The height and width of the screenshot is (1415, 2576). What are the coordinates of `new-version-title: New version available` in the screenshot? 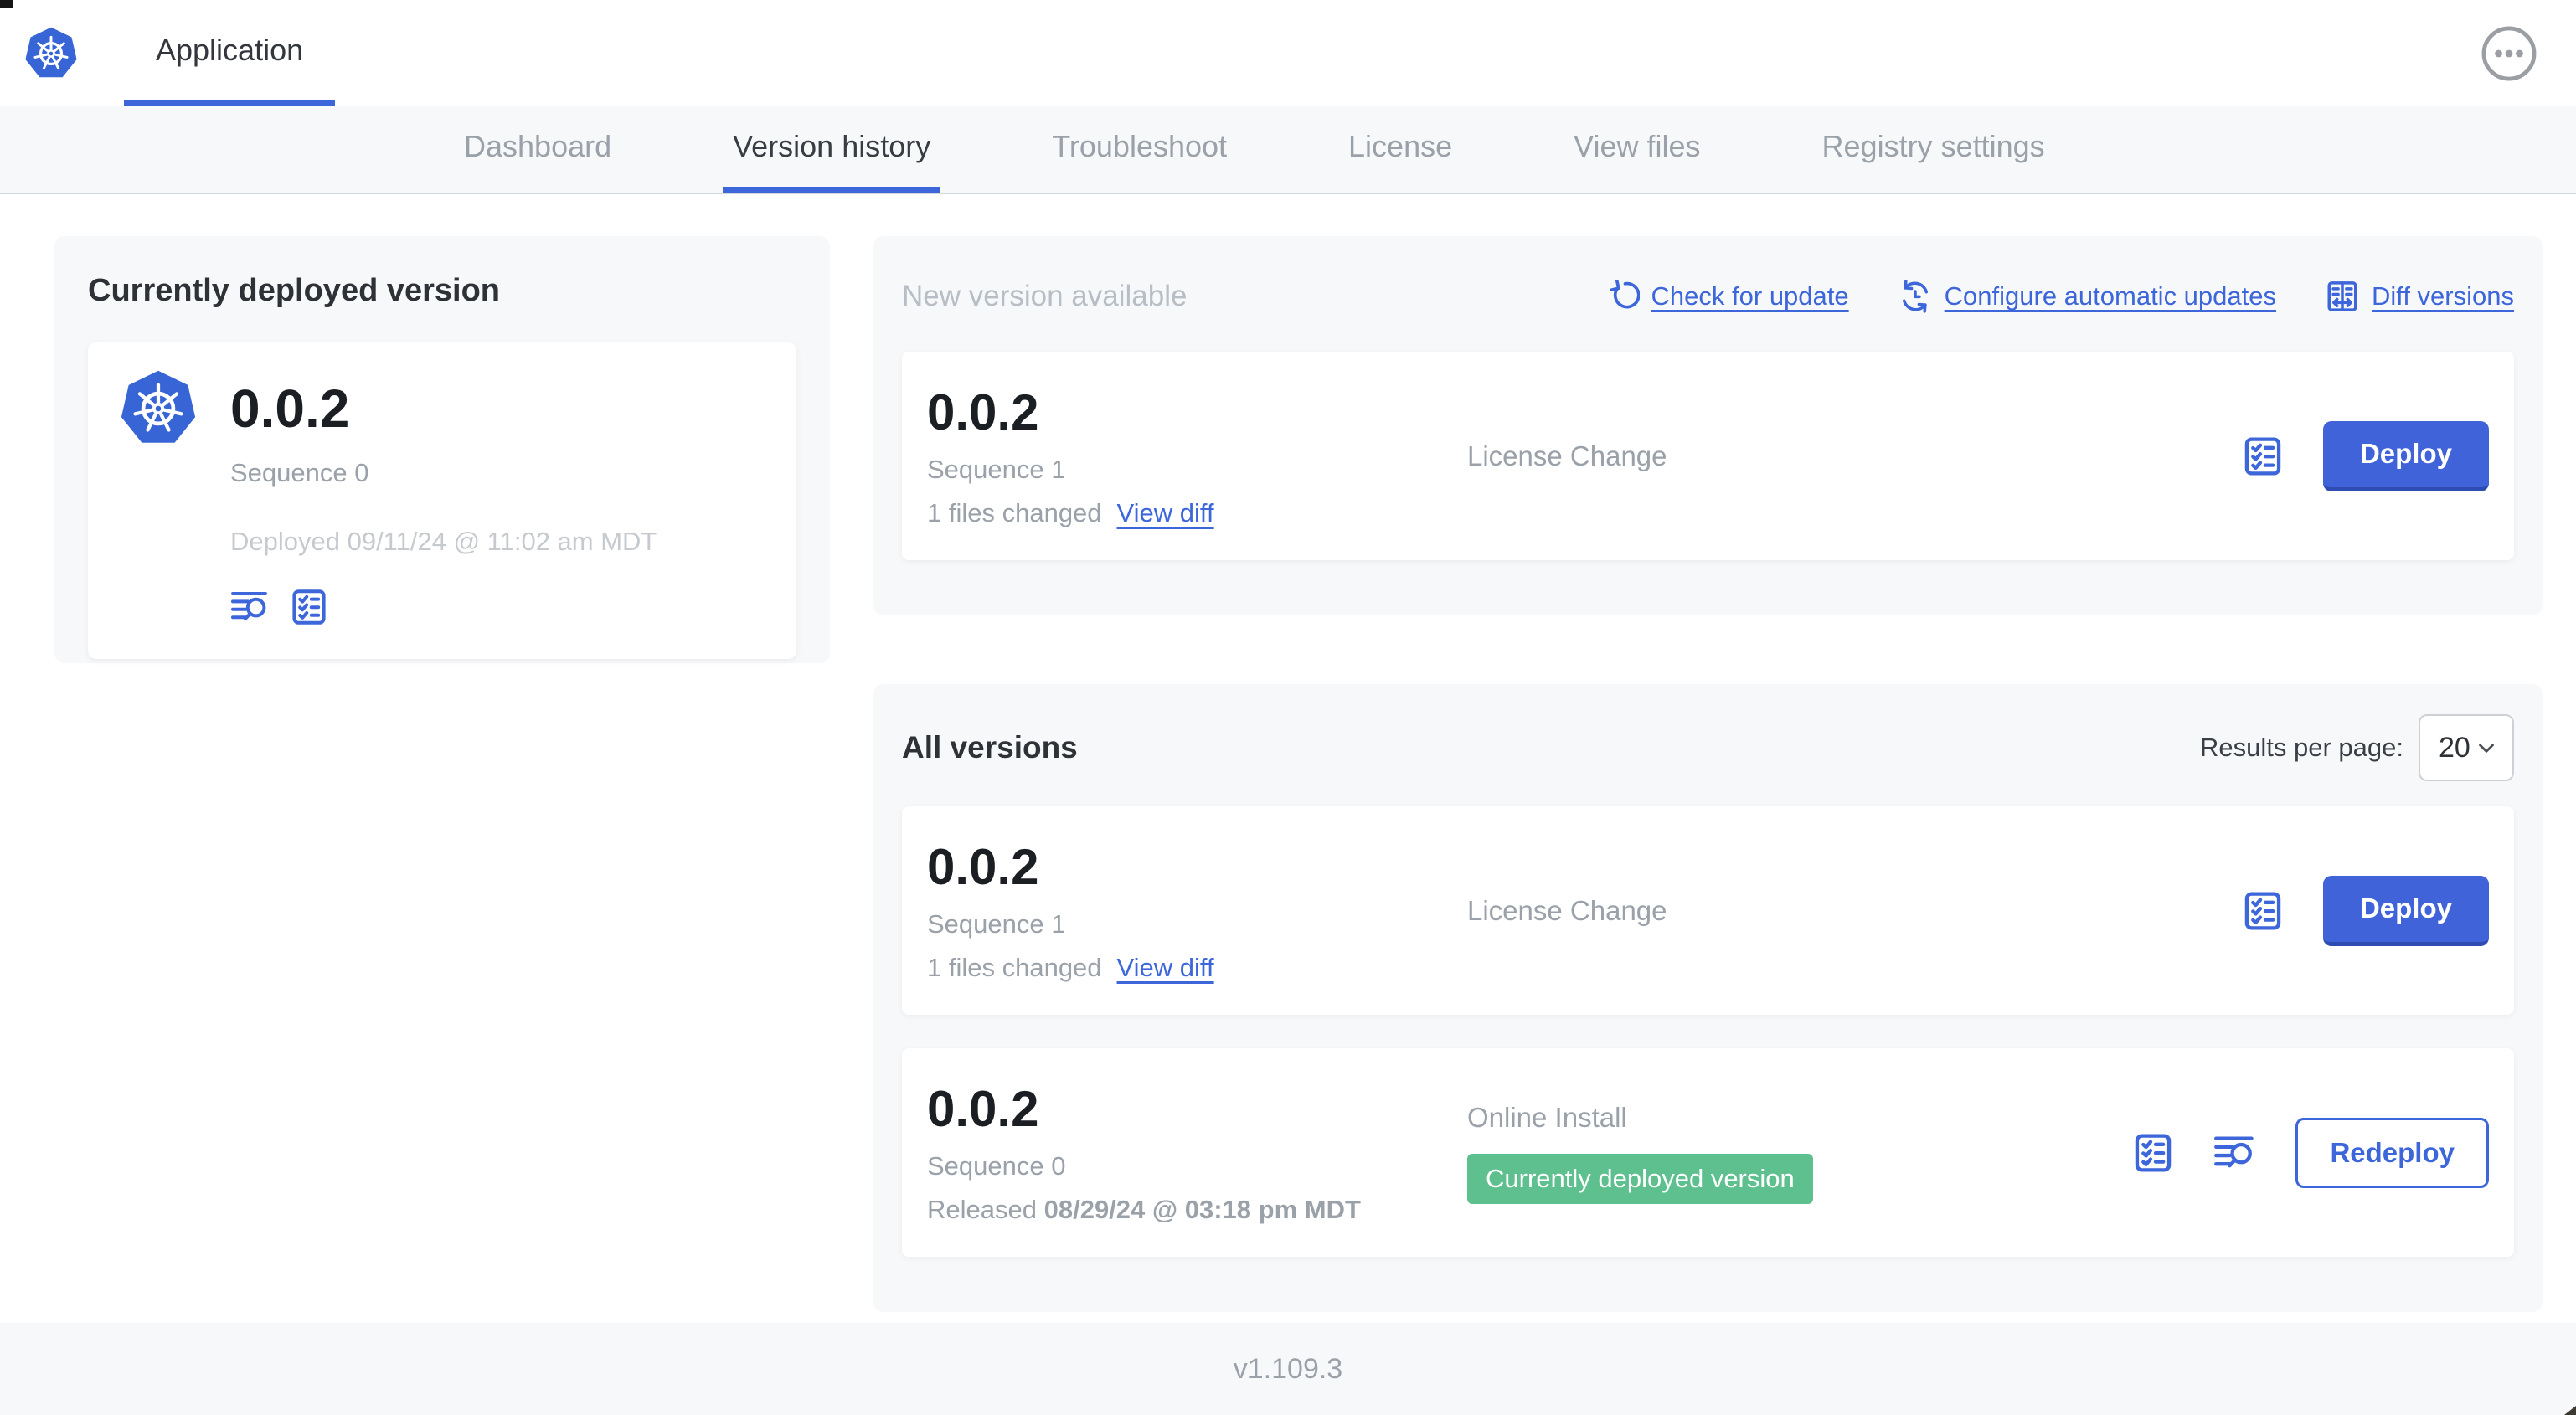 It's located at (1045, 296).